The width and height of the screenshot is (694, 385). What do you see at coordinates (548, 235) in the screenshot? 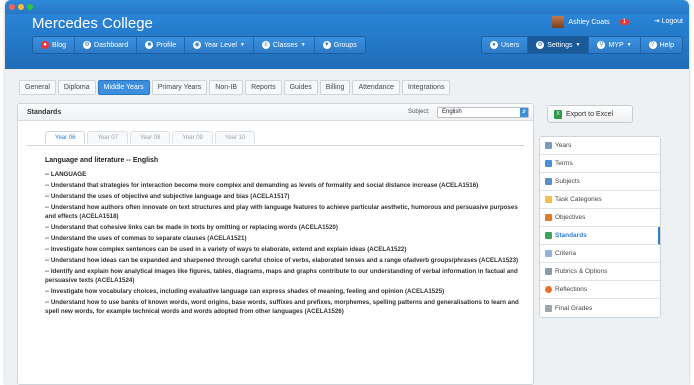
I see `checkbox-icon` at bounding box center [548, 235].